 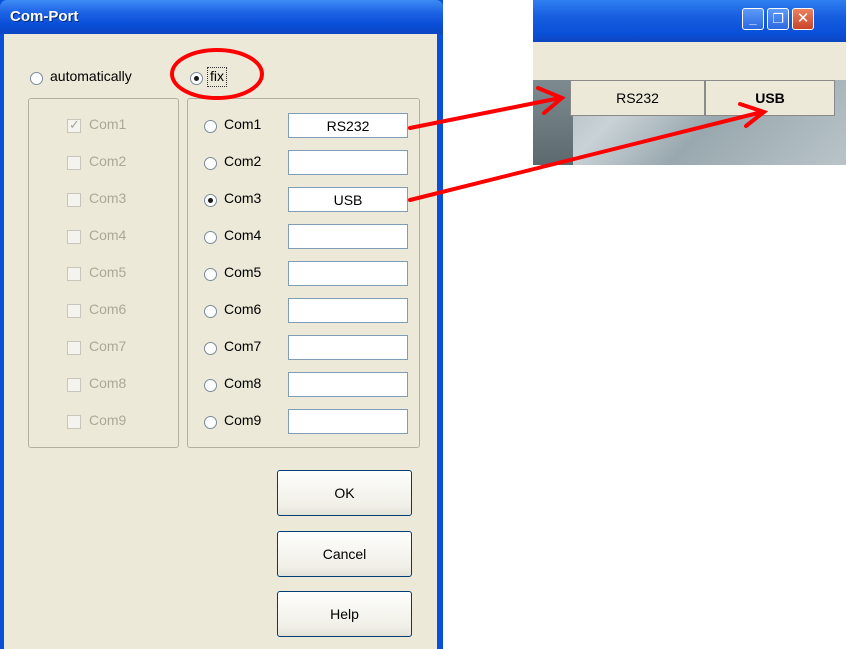 What do you see at coordinates (217, 76) in the screenshot?
I see `fix-label: fix` at bounding box center [217, 76].